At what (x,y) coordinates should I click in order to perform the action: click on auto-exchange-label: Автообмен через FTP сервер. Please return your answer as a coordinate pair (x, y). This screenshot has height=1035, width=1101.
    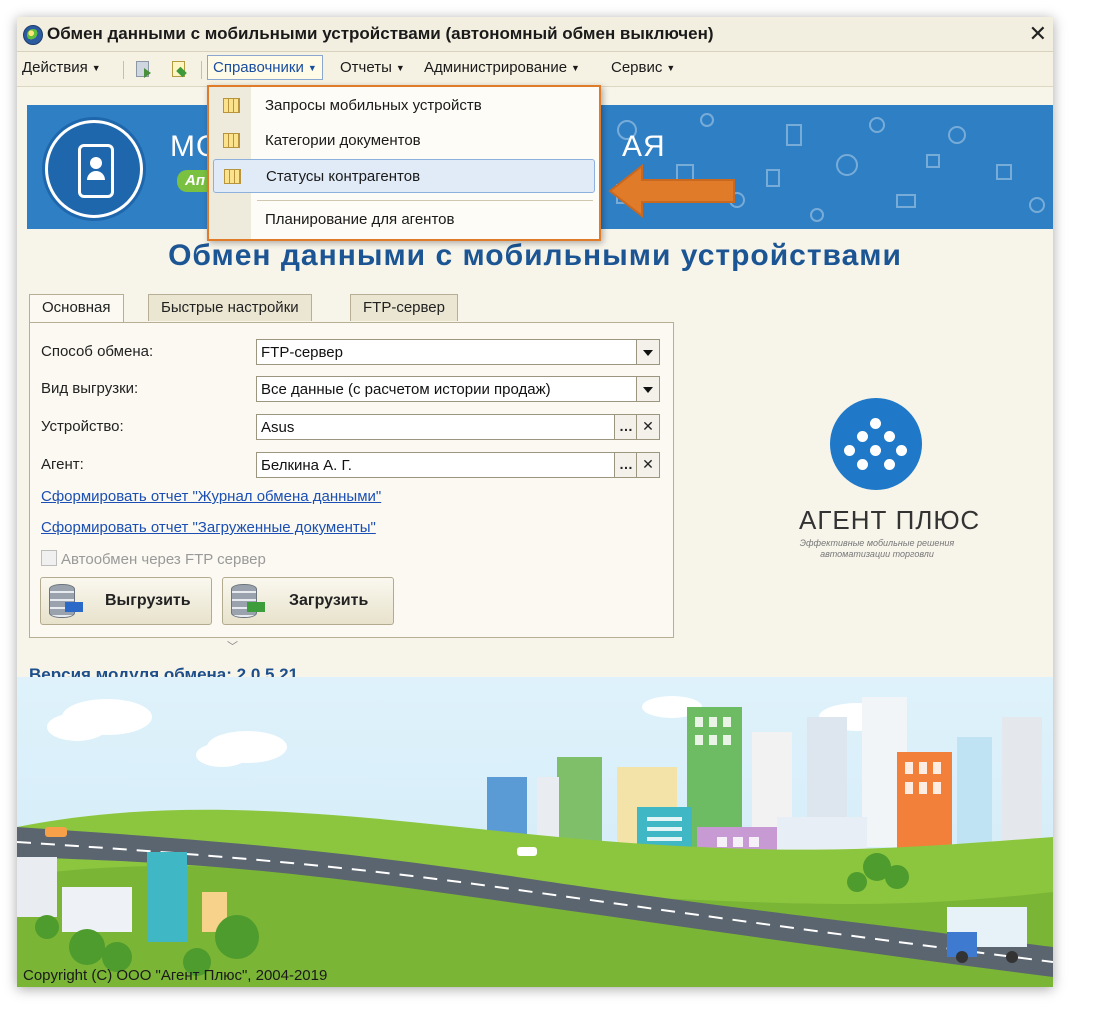
    Looking at the image, I should click on (163, 559).